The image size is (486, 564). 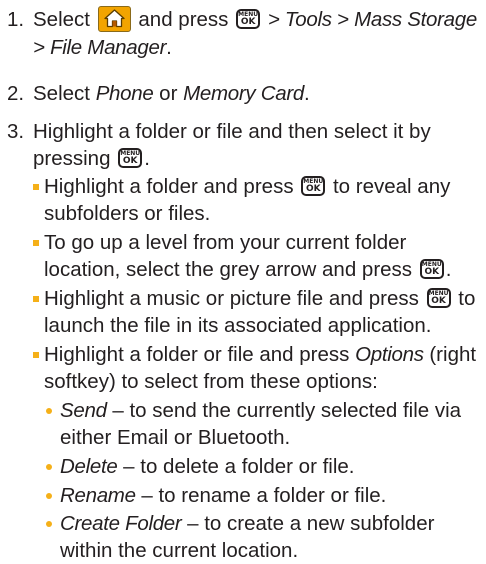 I want to click on step-number: 3., so click(x=16, y=131).